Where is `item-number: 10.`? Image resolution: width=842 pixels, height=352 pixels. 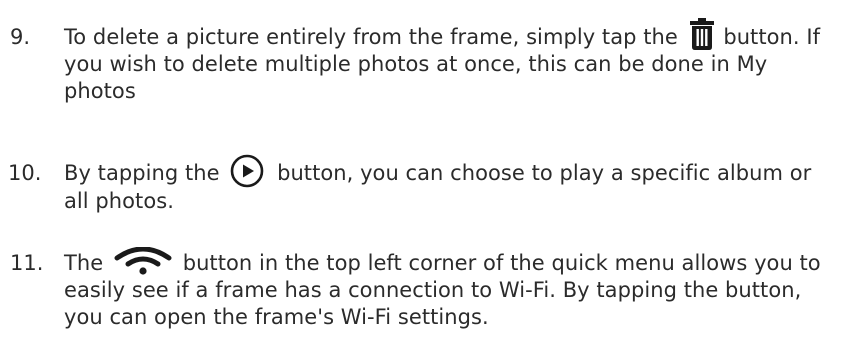
item-number: 10. is located at coordinates (25, 173).